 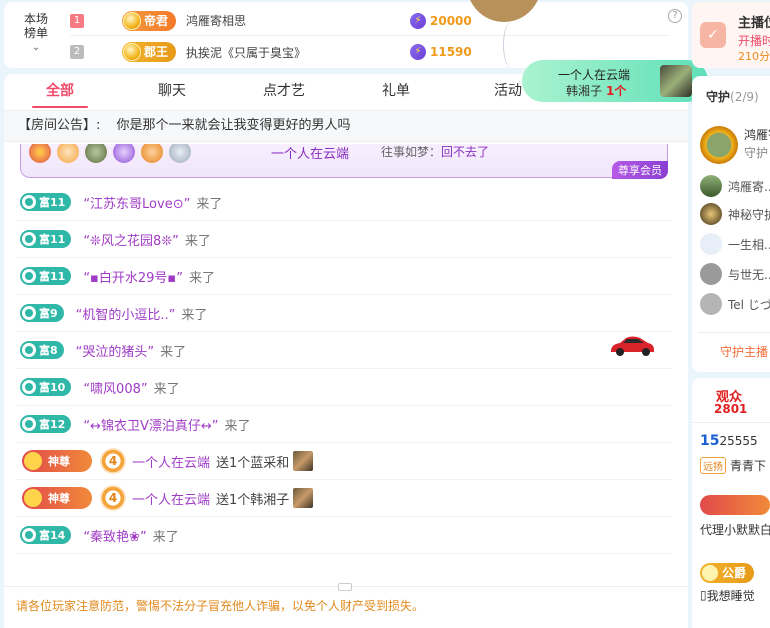 I want to click on audience-row: 15 25555, so click(x=735, y=441).